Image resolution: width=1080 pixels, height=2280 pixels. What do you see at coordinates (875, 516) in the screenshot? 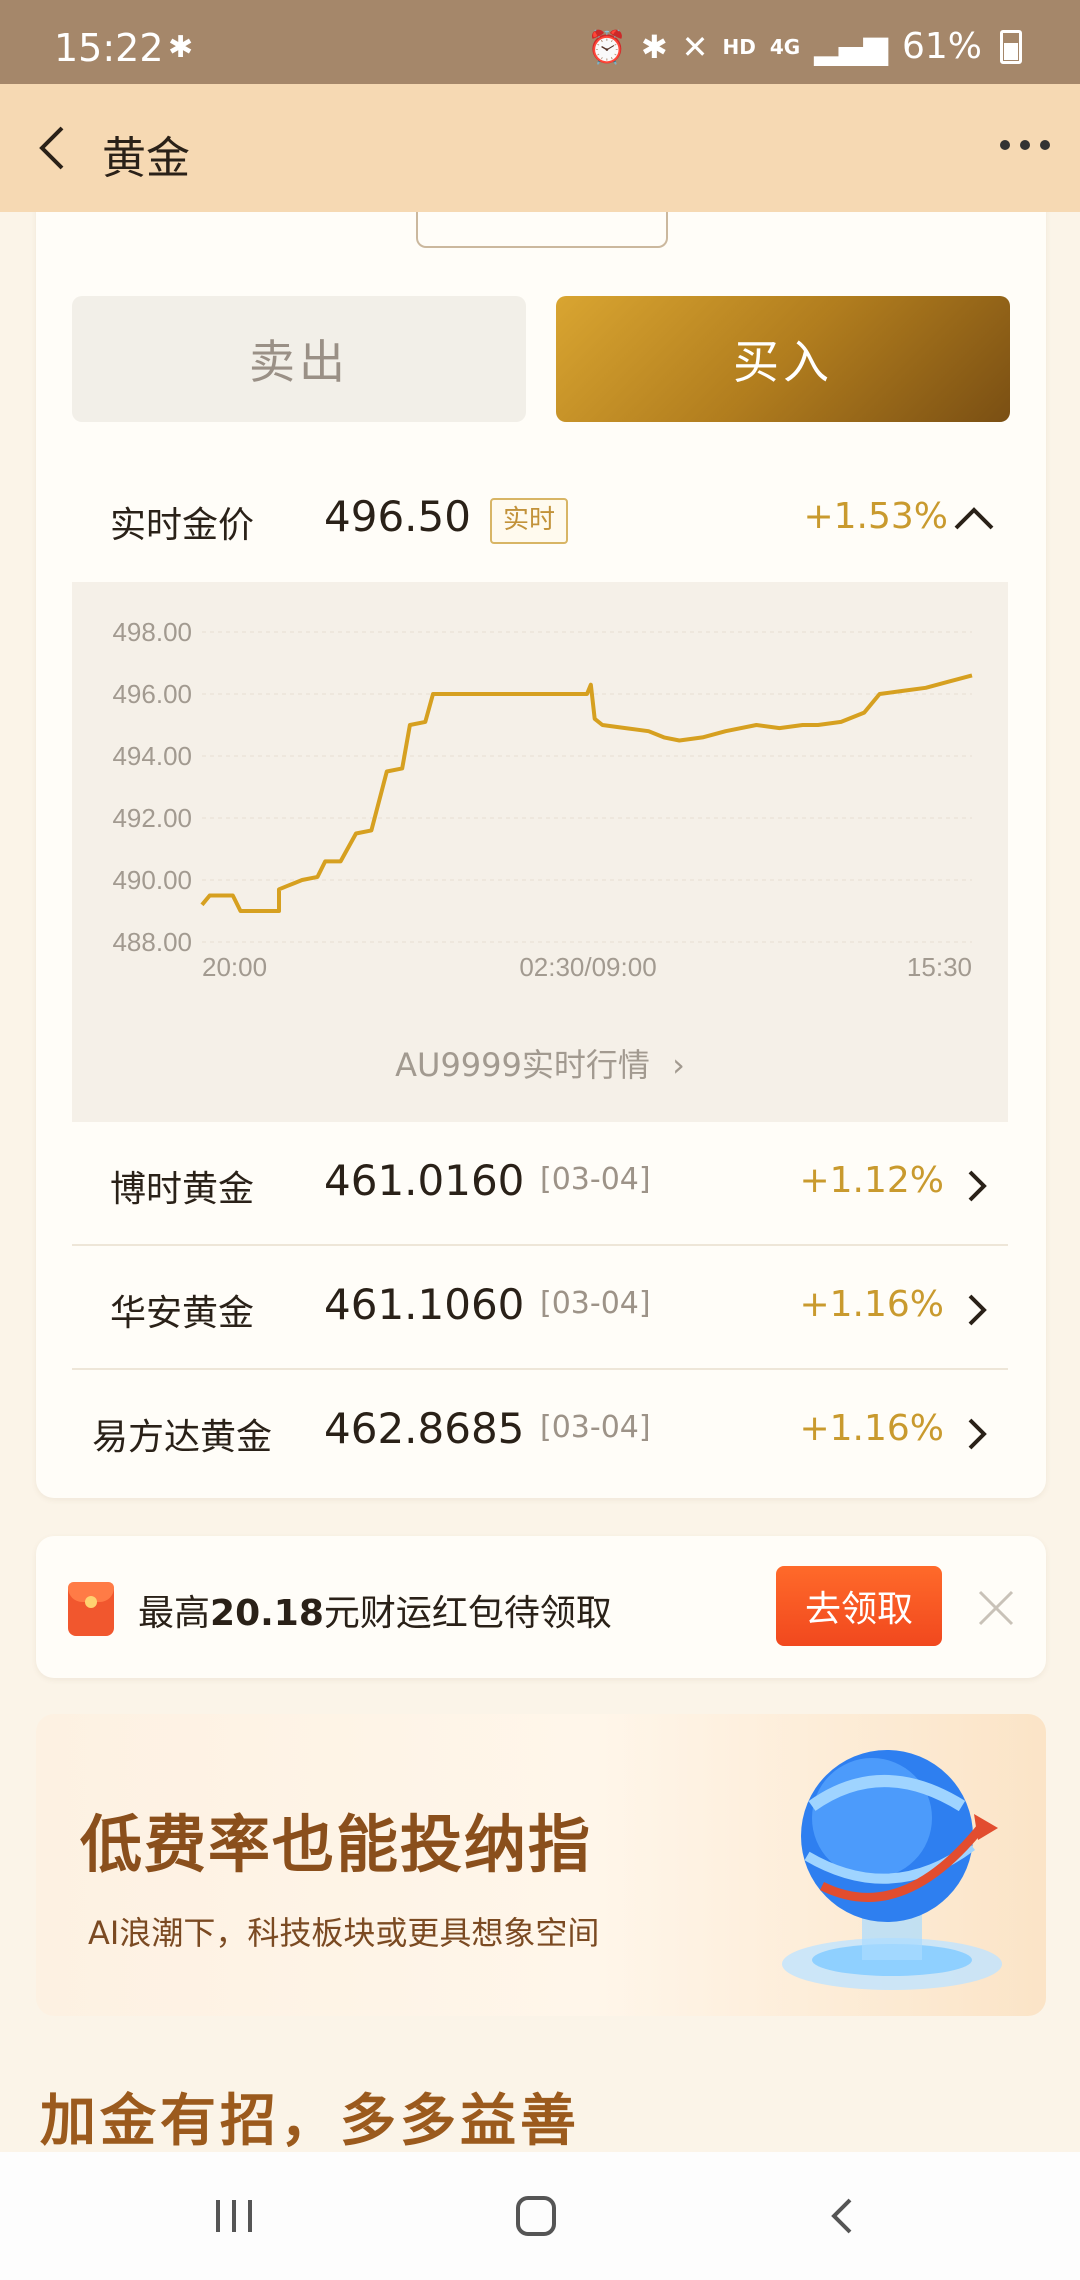
I see `realtime-change: +1.53%` at bounding box center [875, 516].